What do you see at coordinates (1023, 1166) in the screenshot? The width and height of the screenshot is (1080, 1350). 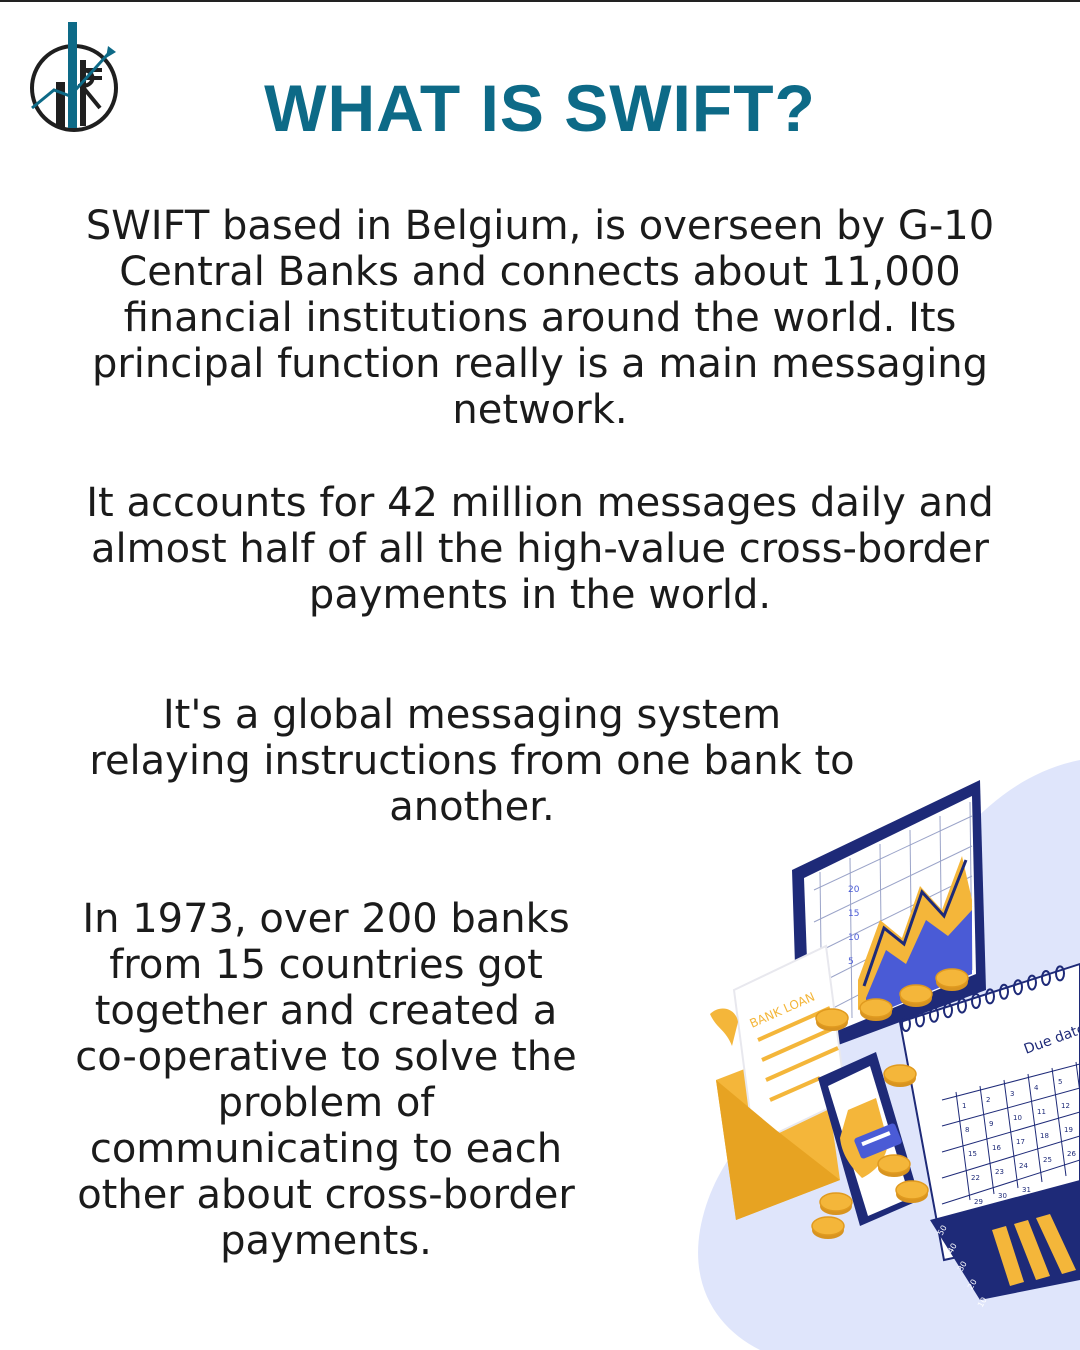 I see `calendar-day: 24` at bounding box center [1023, 1166].